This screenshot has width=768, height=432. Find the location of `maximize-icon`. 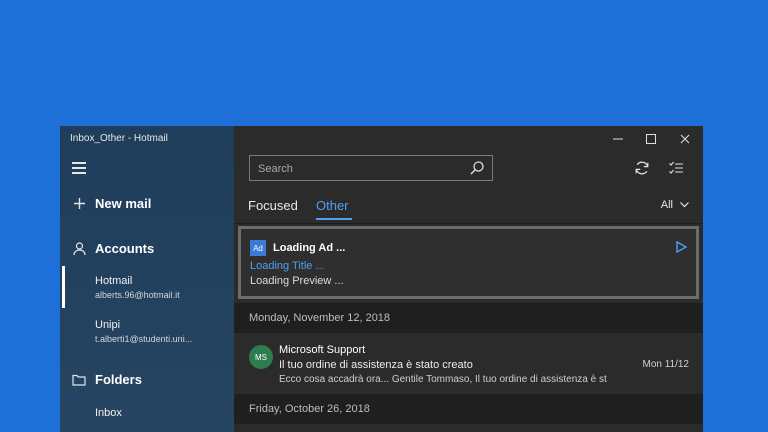

maximize-icon is located at coordinates (651, 139).